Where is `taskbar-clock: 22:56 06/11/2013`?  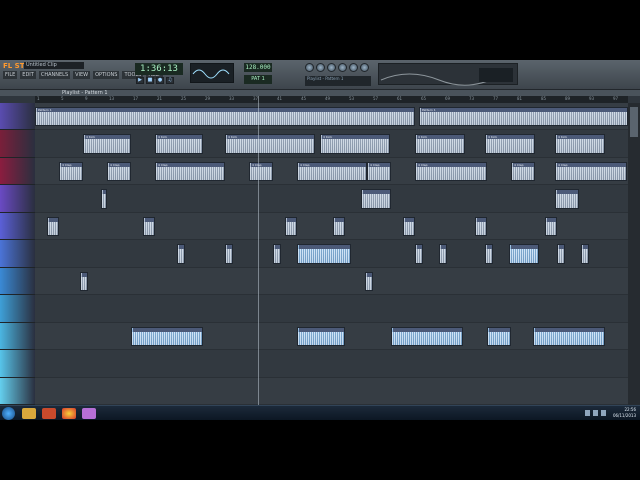
taskbar-clock: 22:56 06/11/2013 is located at coordinates (624, 413).